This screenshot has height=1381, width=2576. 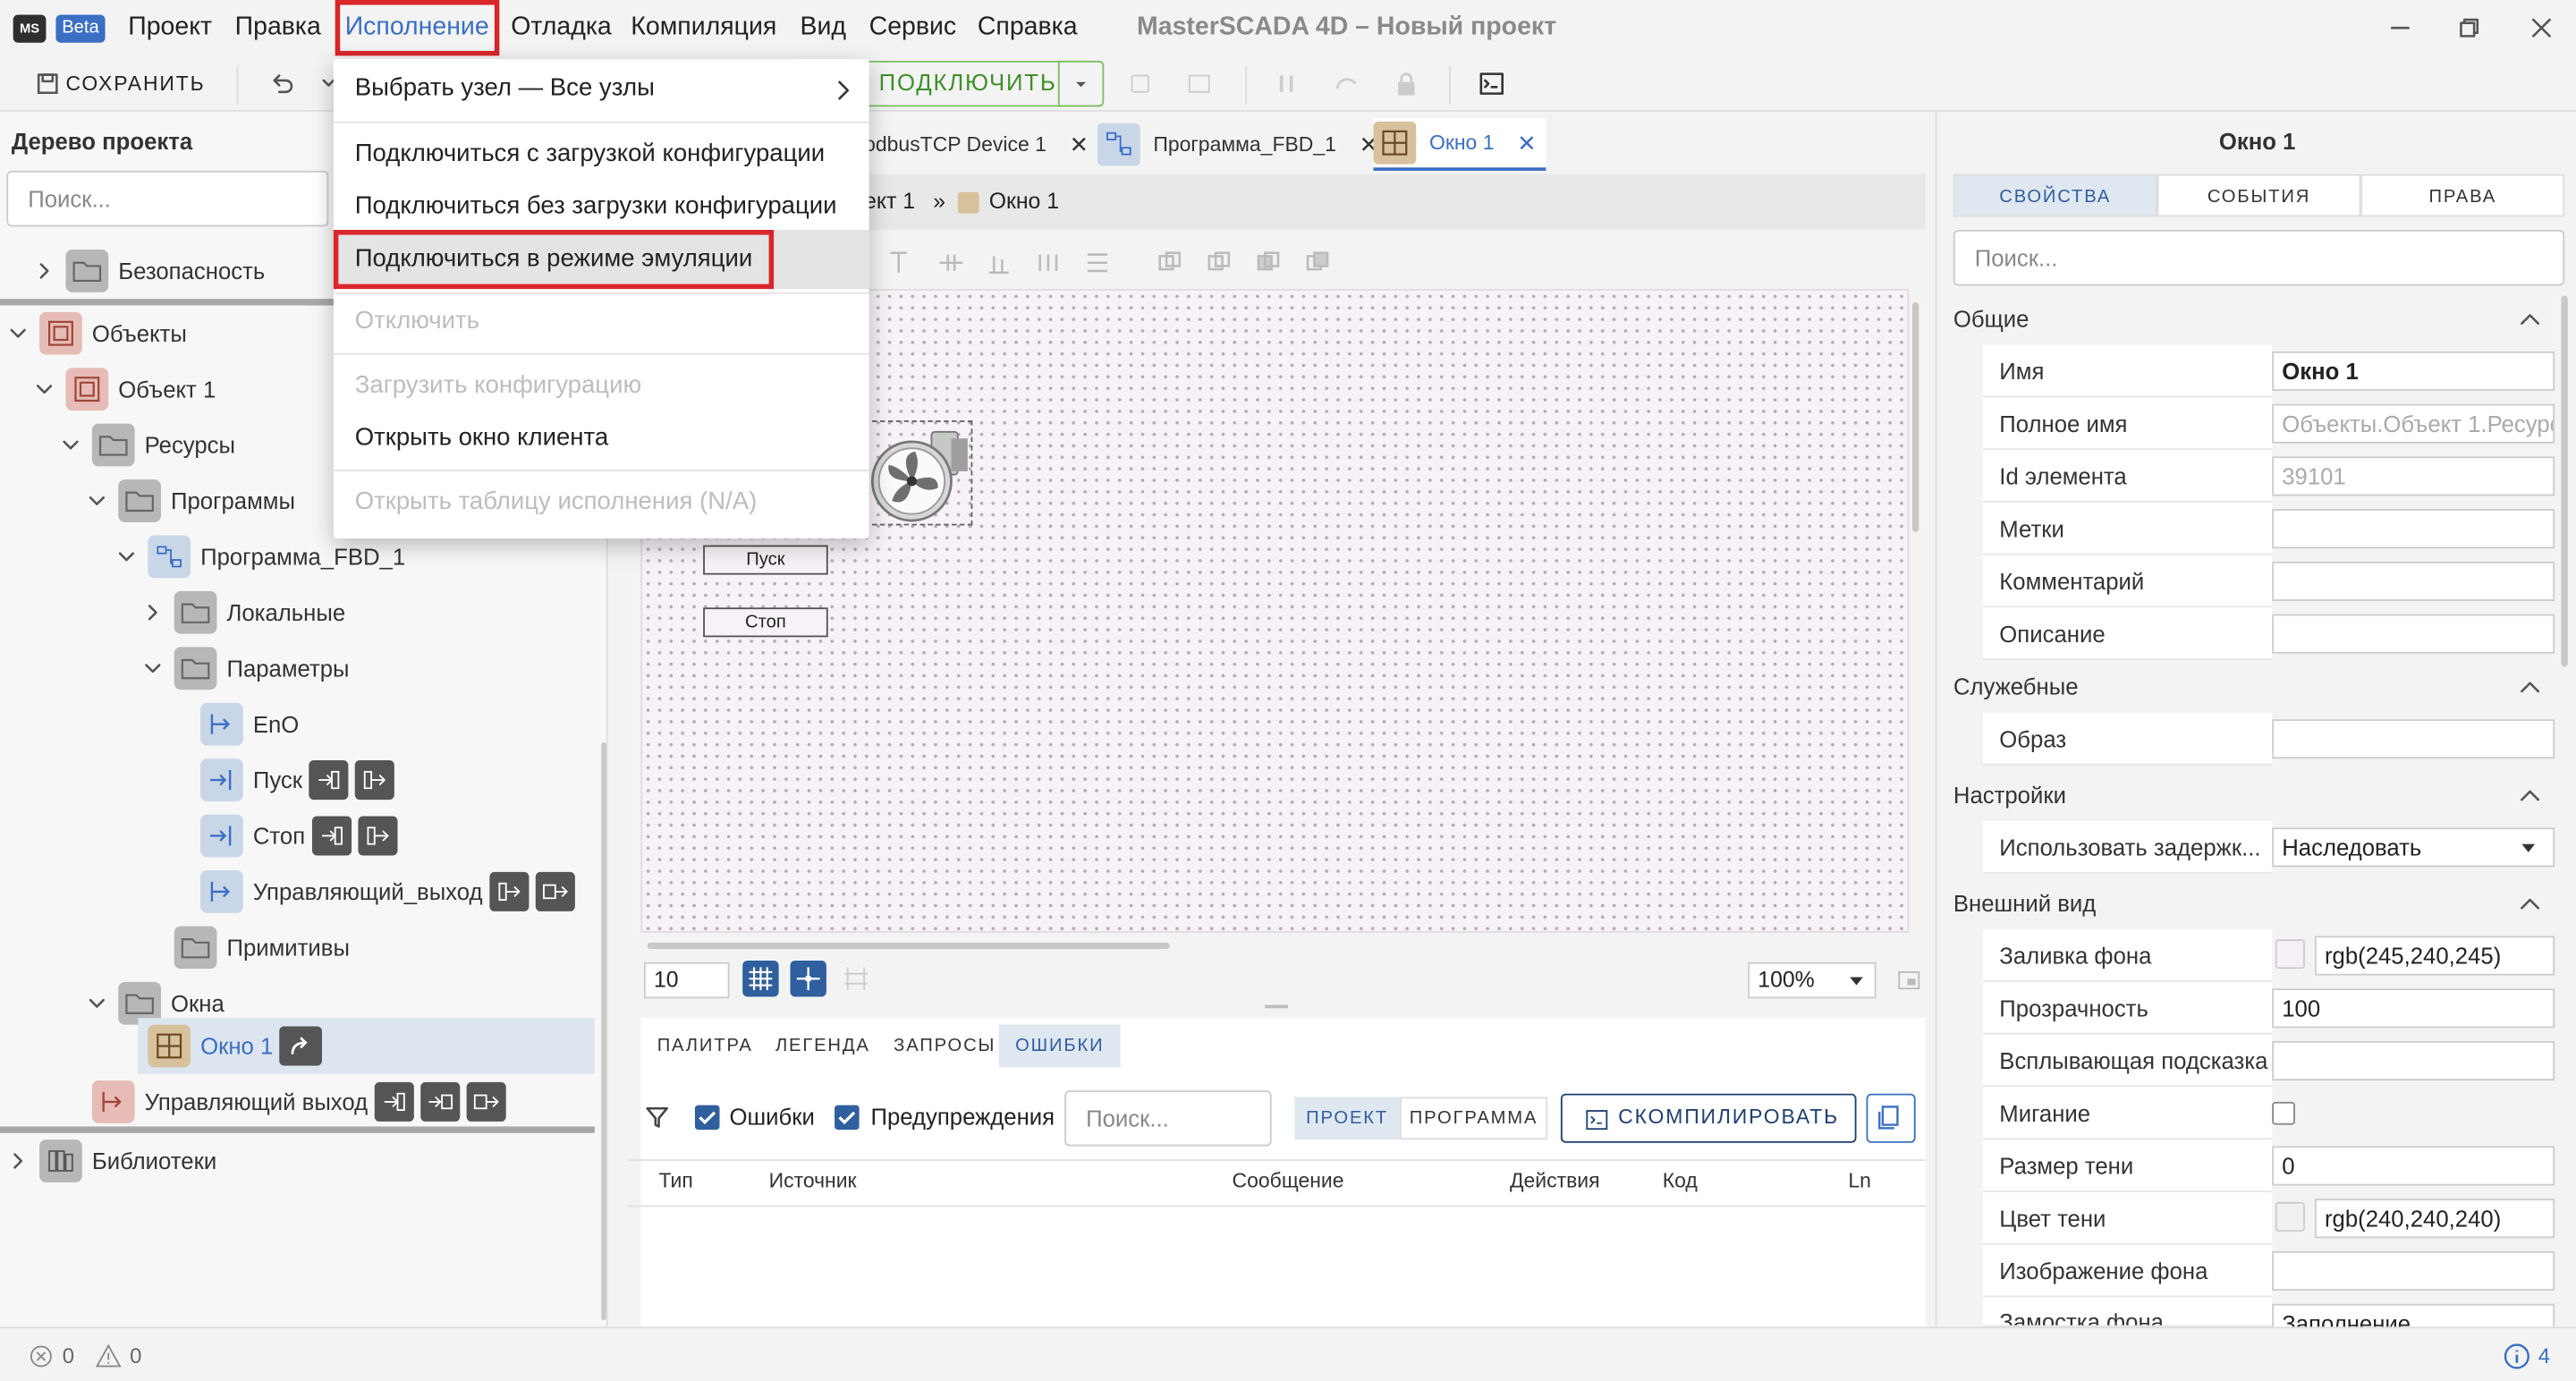 I want to click on scope-program-tab: ПРОГРАММА, so click(x=1473, y=1118).